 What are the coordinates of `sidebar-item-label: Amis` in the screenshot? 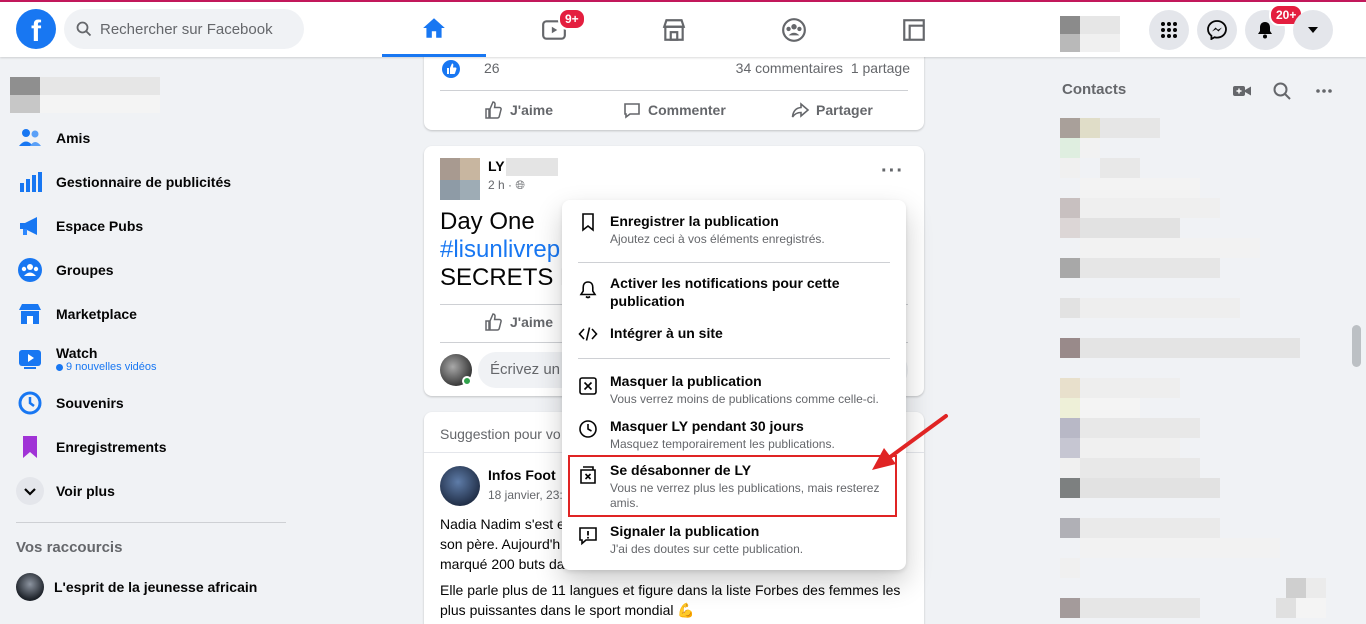 It's located at (73, 138).